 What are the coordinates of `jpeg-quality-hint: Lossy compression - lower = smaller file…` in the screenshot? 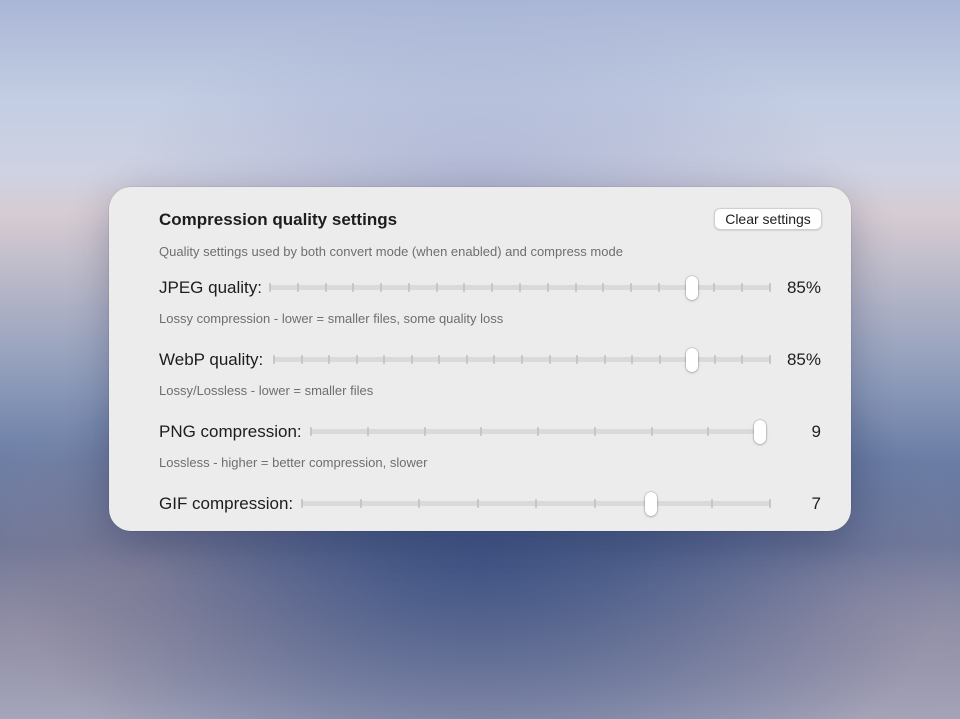 It's located at (331, 318).